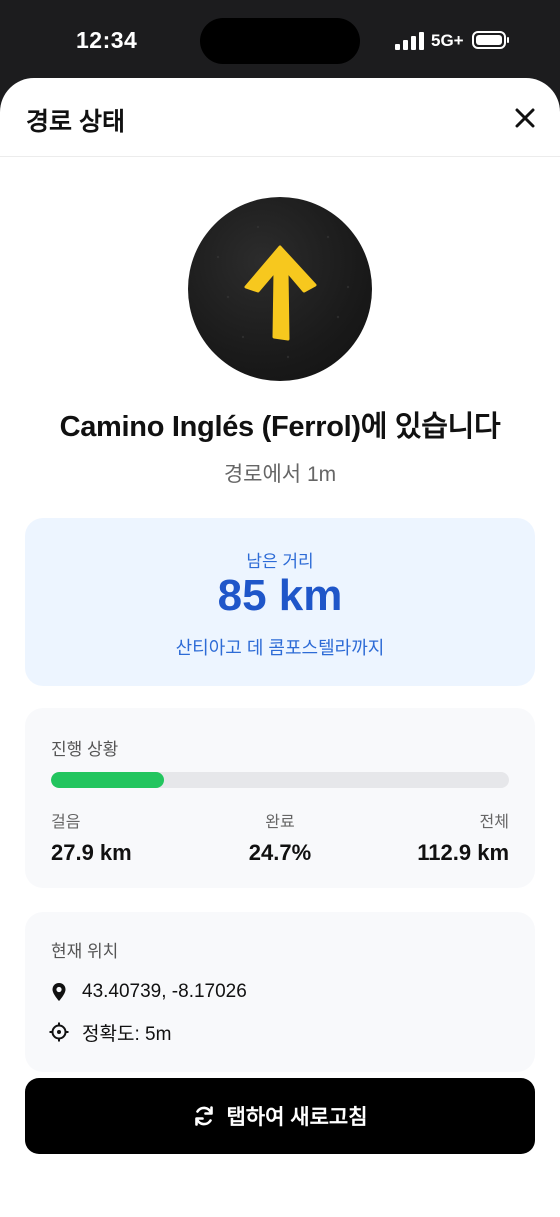 The height and width of the screenshot is (1217, 560). What do you see at coordinates (280, 561) in the screenshot?
I see `remaining-distance-label: 남은 거리` at bounding box center [280, 561].